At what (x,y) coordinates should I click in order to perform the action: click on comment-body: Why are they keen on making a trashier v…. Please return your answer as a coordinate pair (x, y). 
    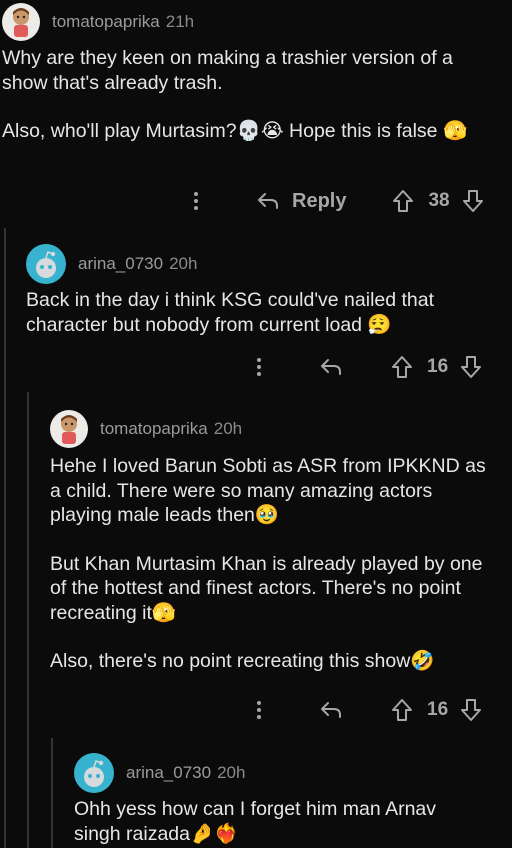
    Looking at the image, I should click on (252, 95).